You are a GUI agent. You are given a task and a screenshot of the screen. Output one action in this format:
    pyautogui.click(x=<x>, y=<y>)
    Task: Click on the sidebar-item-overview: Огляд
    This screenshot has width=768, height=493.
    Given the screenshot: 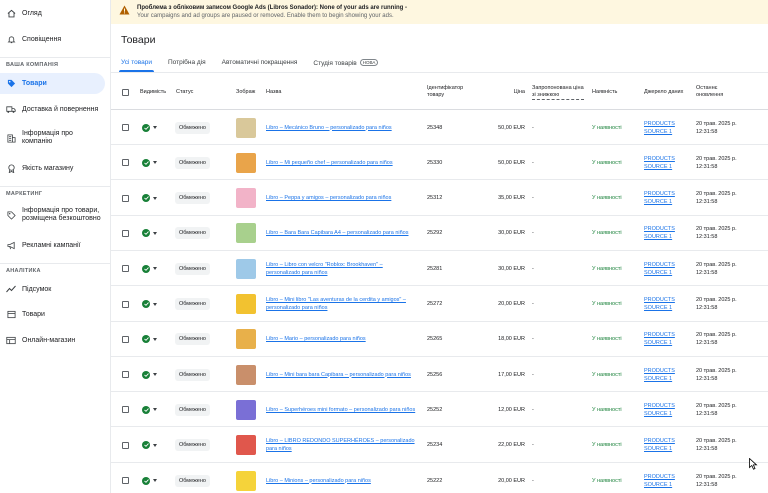 What is the action you would take?
    pyautogui.click(x=55, y=13)
    